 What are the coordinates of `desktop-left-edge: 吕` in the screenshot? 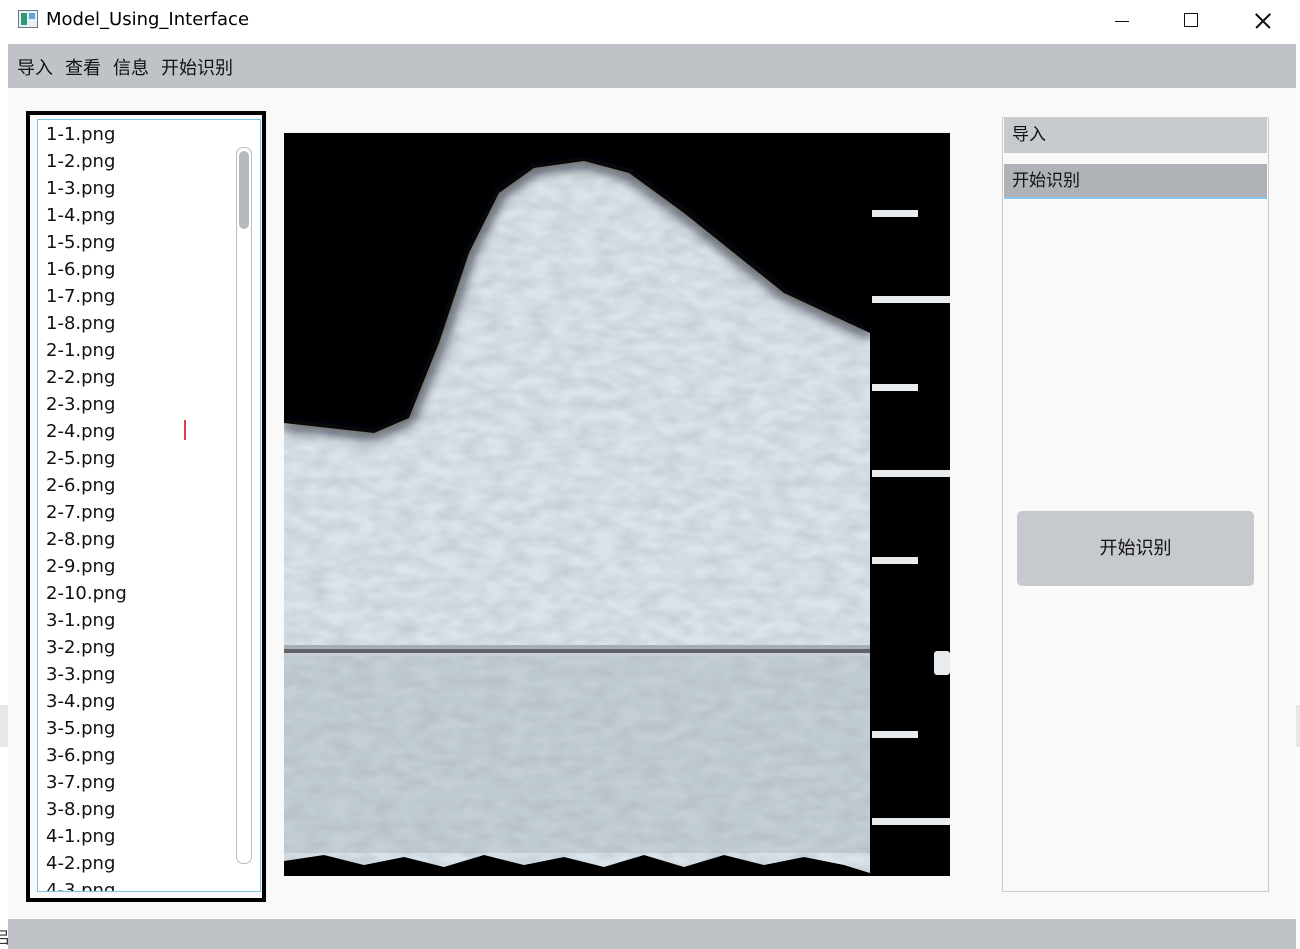 It's located at (5, 474).